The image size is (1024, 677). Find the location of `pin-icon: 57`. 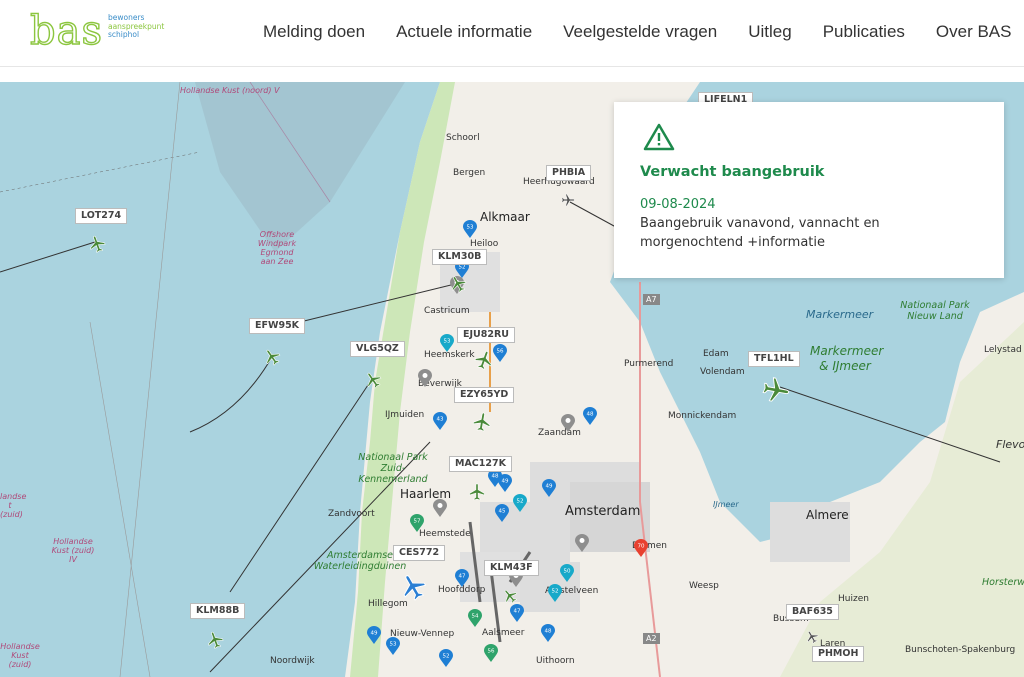

pin-icon: 57 is located at coordinates (417, 523).